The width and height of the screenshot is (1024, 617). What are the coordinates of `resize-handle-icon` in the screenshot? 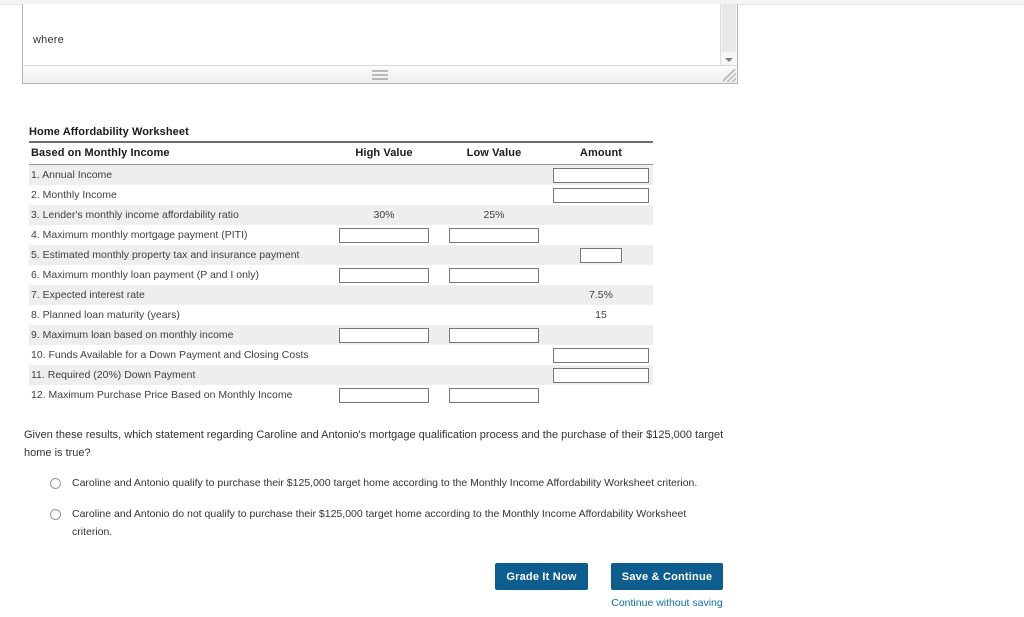 It's located at (729, 75).